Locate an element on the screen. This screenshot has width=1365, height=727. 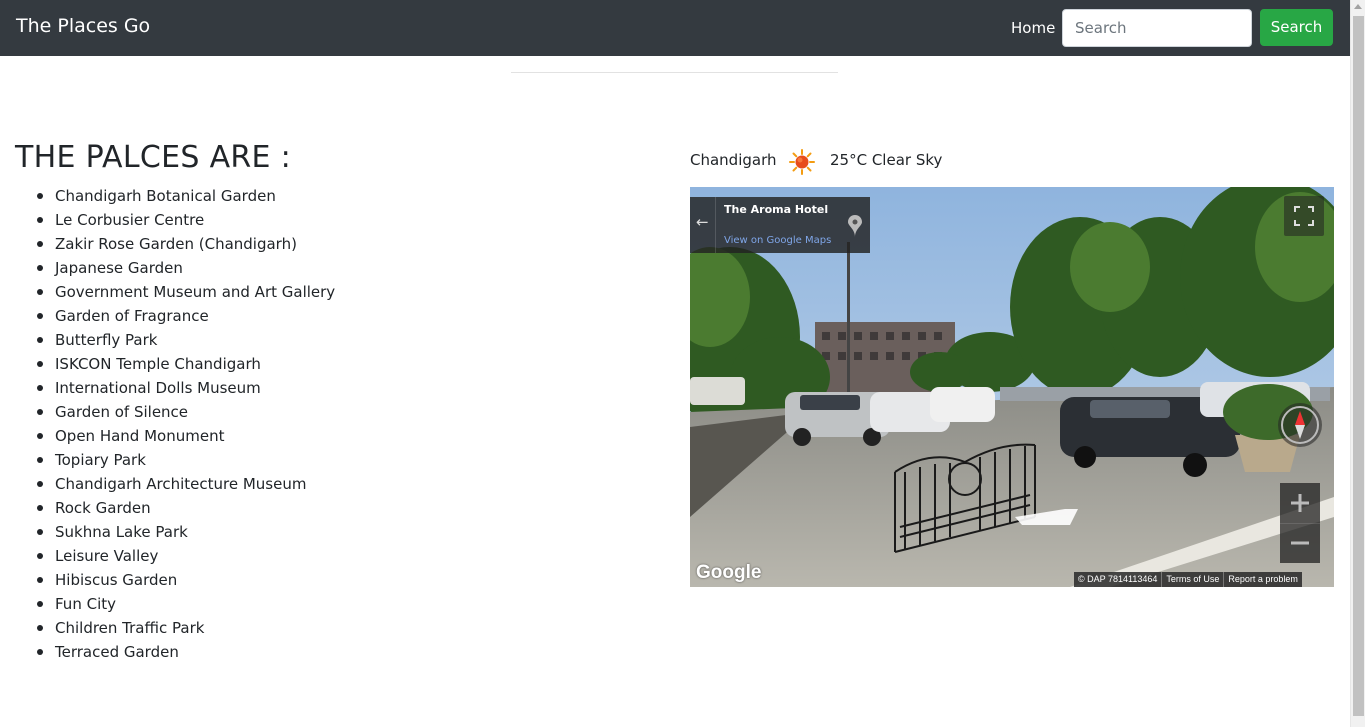
list-item: Open Hand Monument is located at coordinates (185, 436).